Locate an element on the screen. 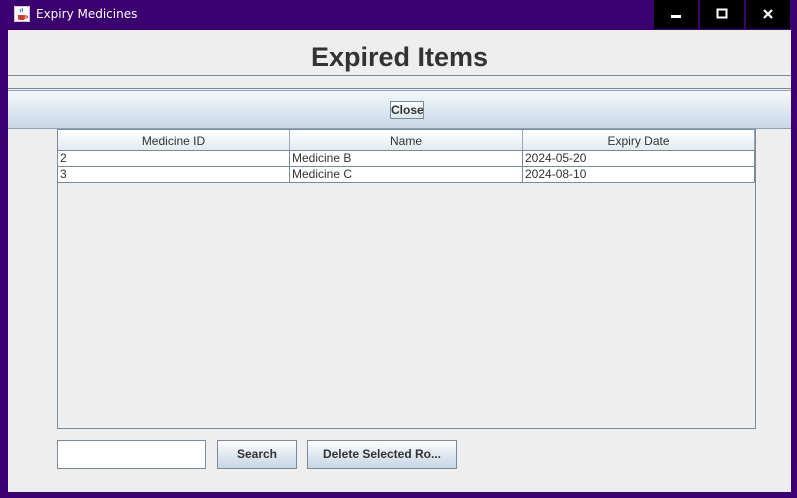 This screenshot has height=498, width=797. cell-medicine-id: 2 is located at coordinates (174, 158).